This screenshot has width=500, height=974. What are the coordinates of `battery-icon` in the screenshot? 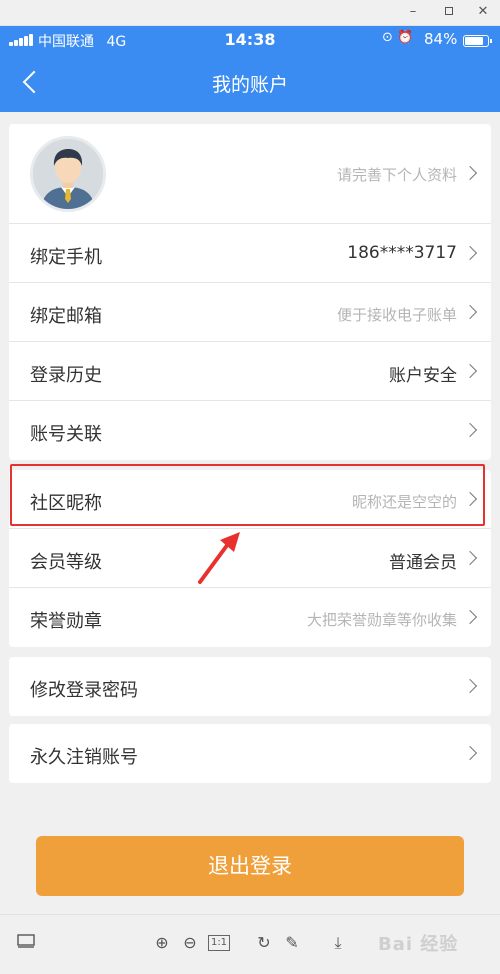 It's located at (477, 41).